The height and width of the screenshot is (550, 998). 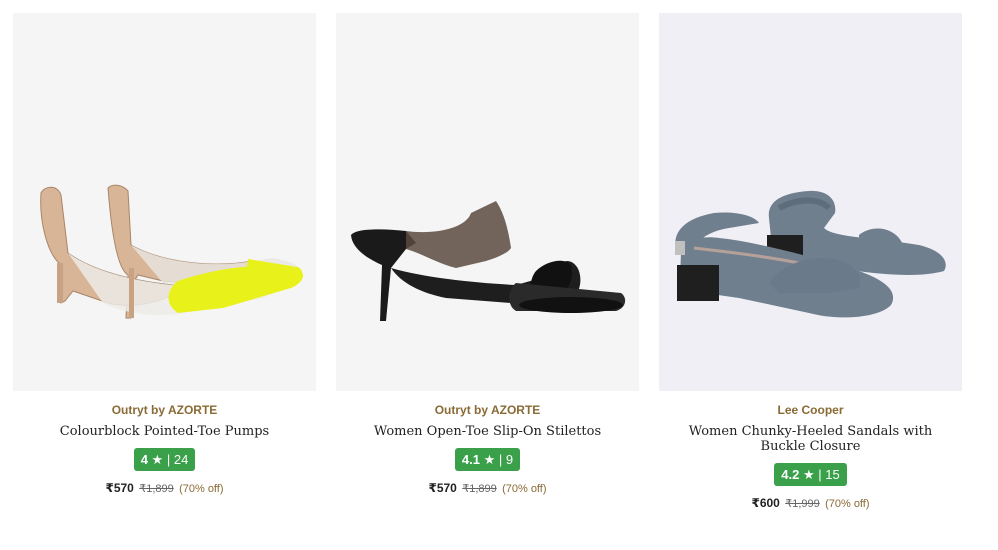 I want to click on review-count: 15, so click(x=832, y=474).